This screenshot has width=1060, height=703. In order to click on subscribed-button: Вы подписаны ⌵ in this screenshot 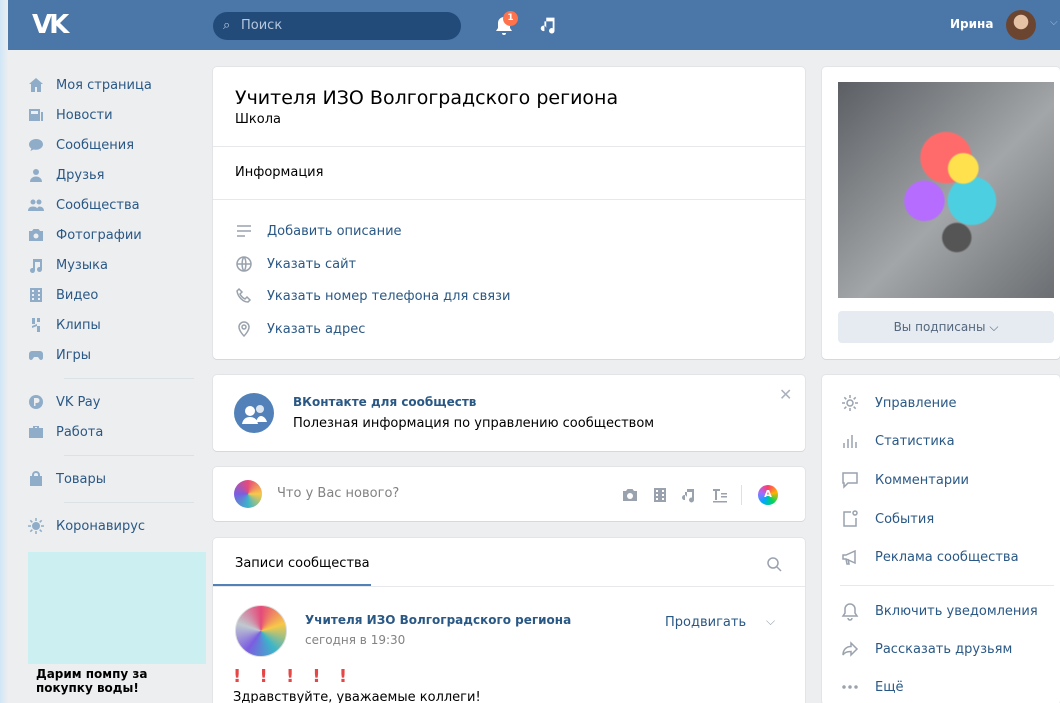, I will do `click(946, 327)`.